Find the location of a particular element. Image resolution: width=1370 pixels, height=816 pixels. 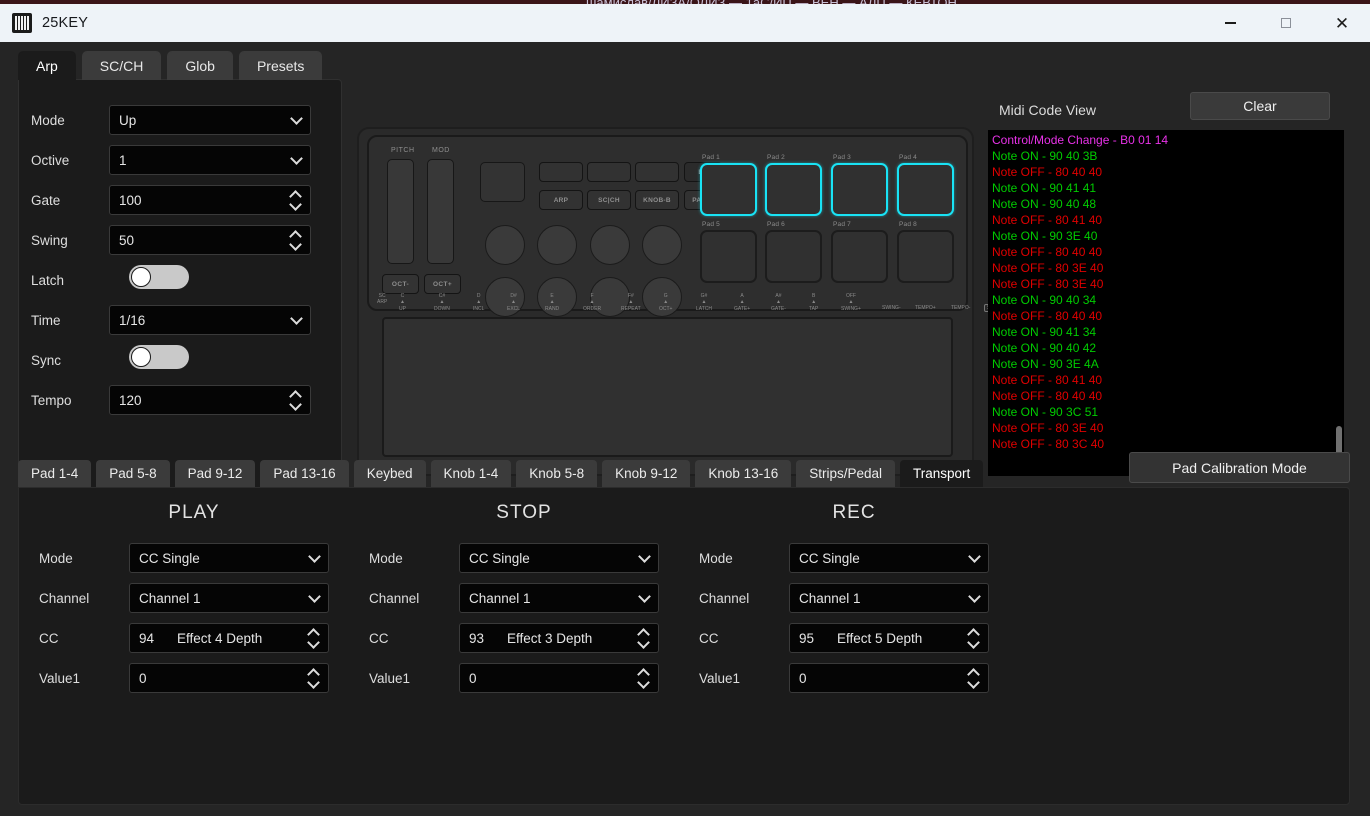

tab-scch: SC/CH is located at coordinates (121, 65).